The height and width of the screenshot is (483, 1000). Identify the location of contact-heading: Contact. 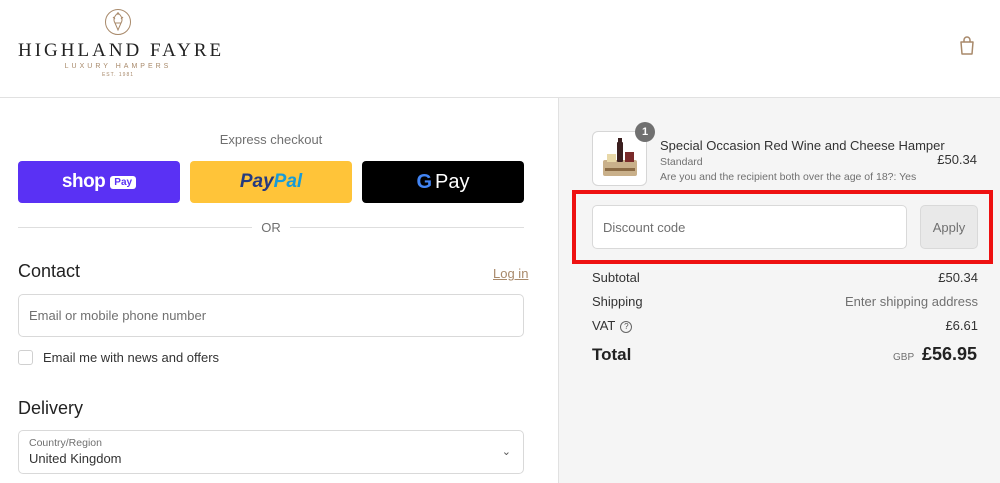
(49, 271).